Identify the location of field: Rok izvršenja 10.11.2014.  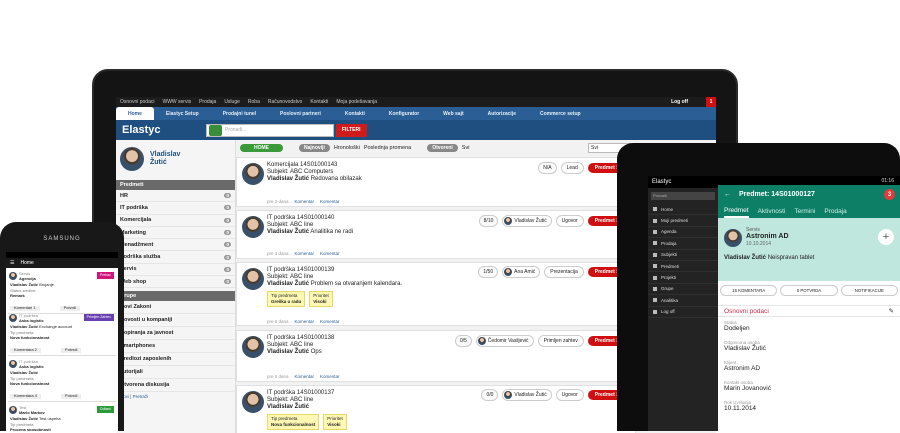
(740, 406).